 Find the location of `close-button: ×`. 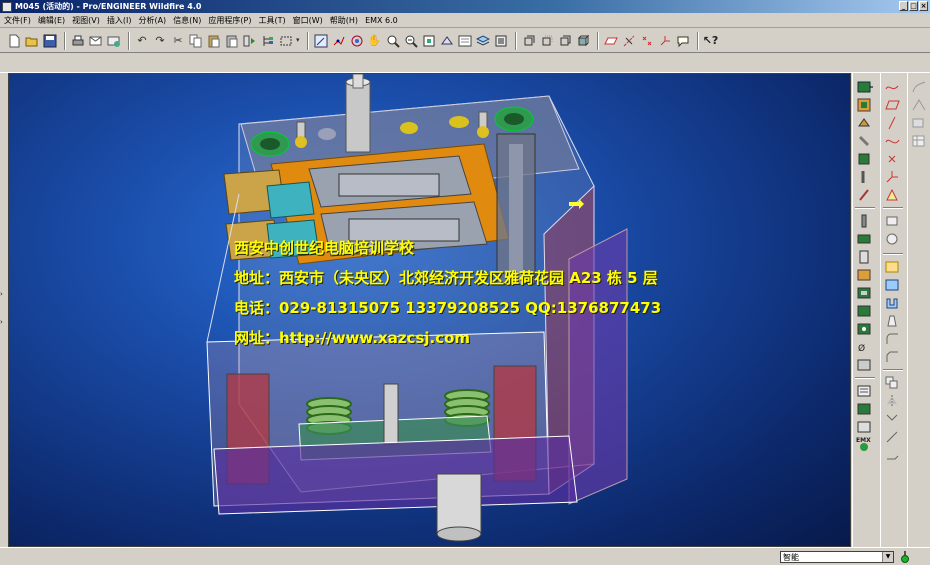

close-button: × is located at coordinates (923, 6).